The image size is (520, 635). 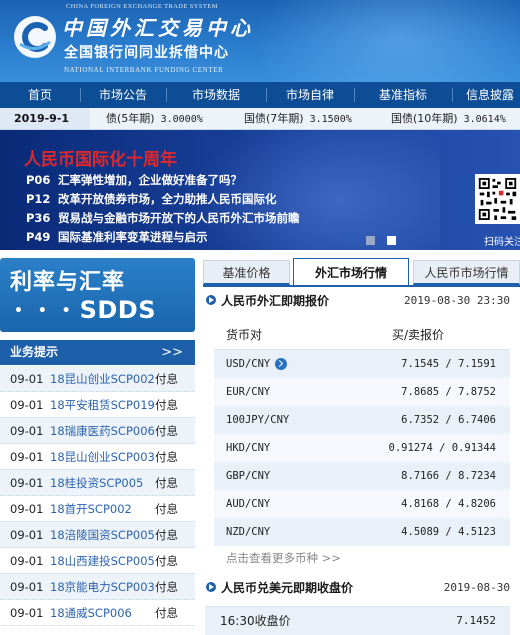 What do you see at coordinates (424, 118) in the screenshot?
I see `ticker-label: 国债(10年期)` at bounding box center [424, 118].